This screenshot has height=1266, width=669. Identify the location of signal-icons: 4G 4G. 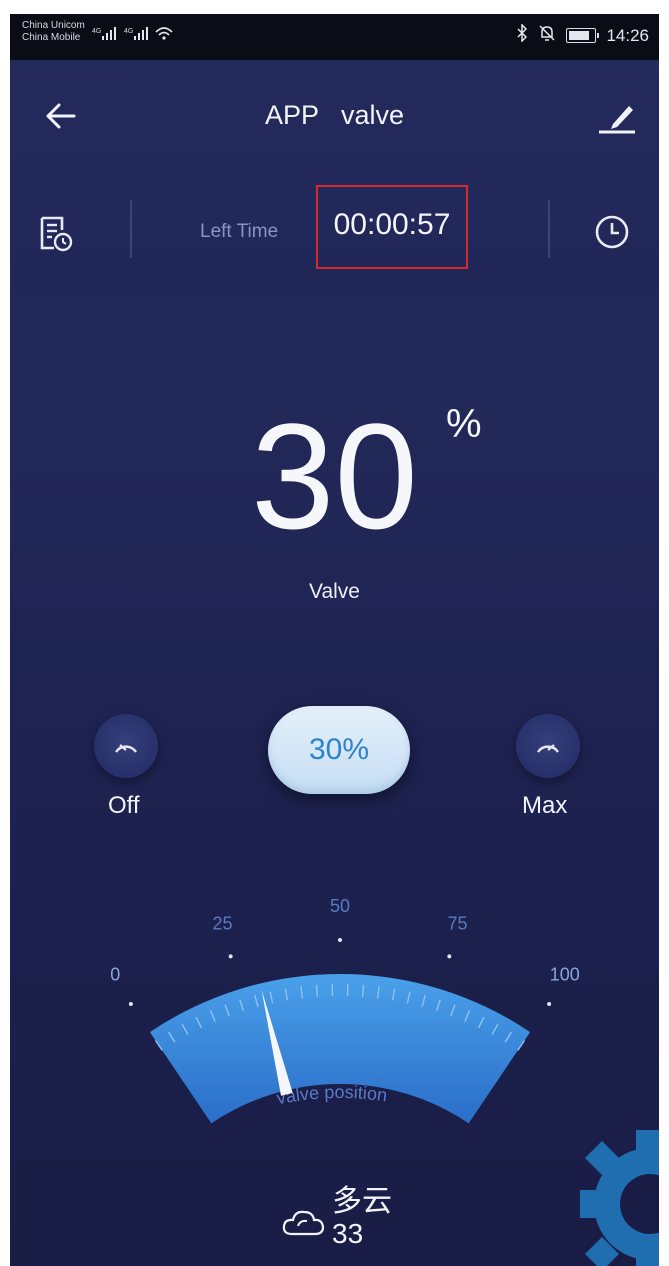
(132, 33).